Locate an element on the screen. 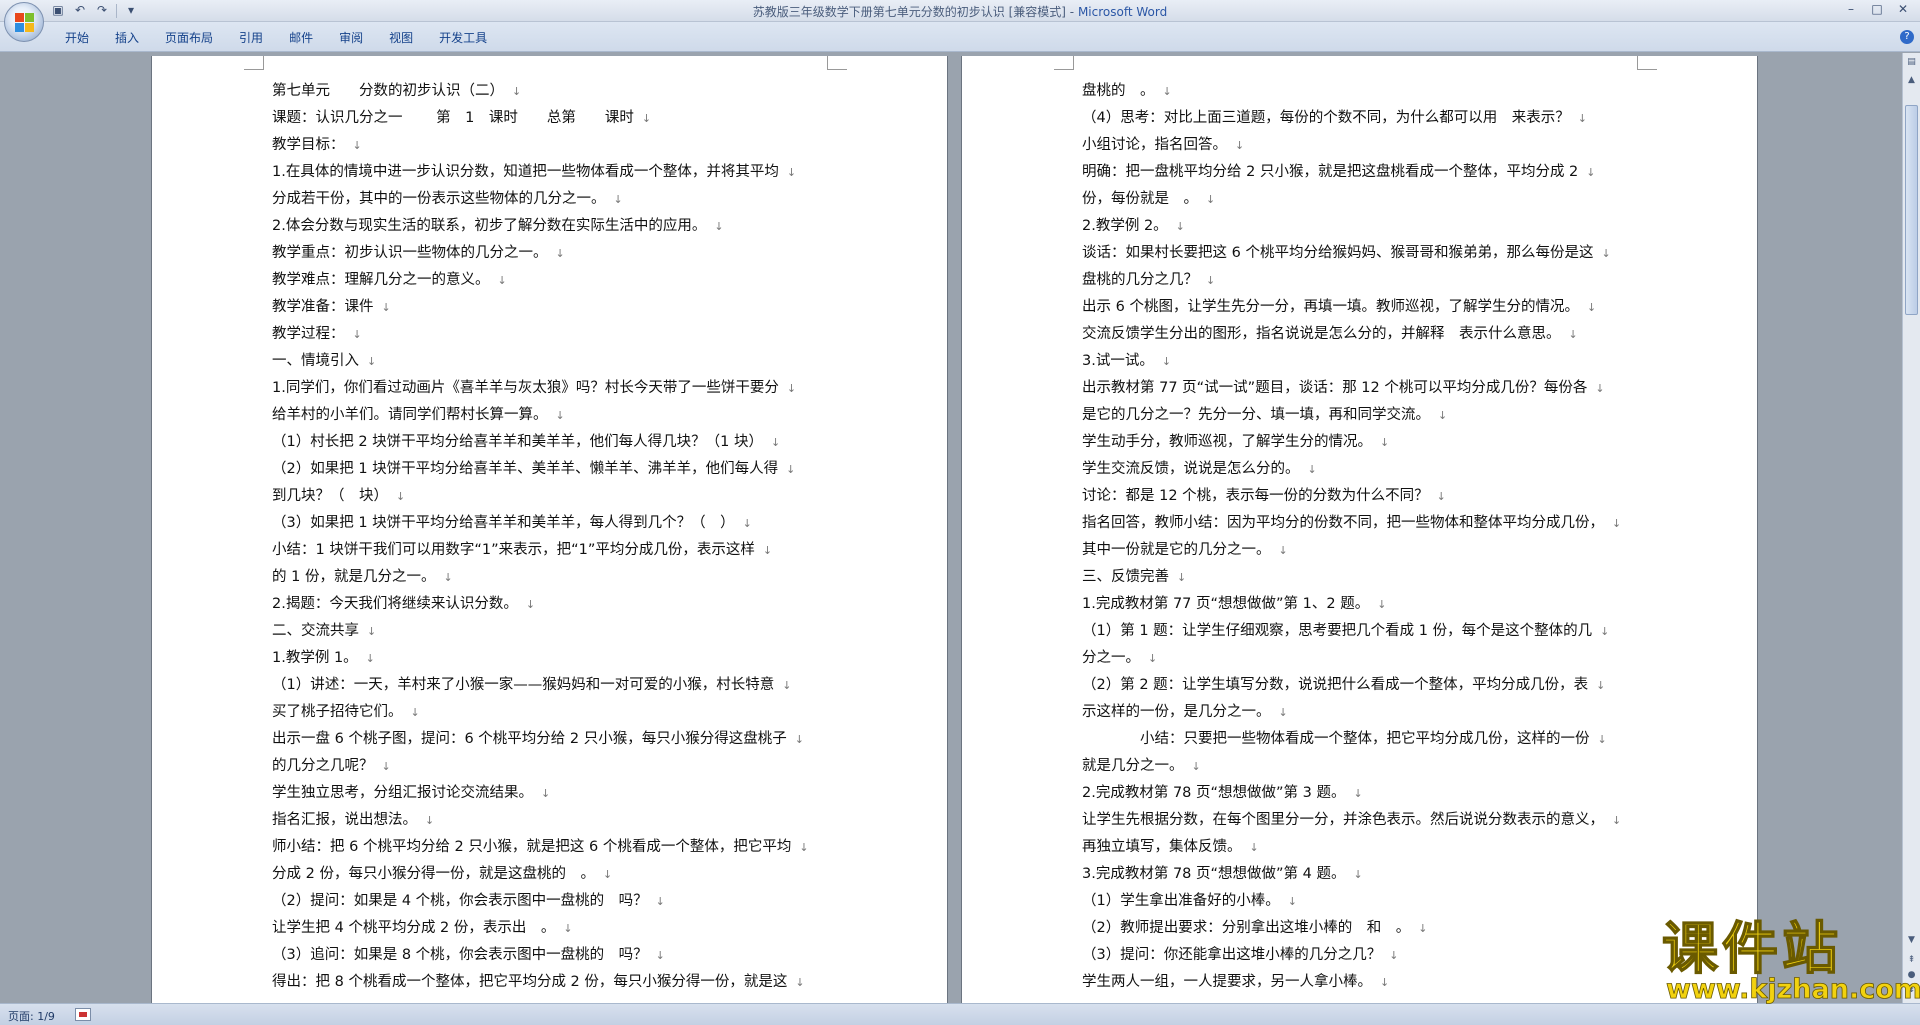  line-text: 分成 2 份，每只小猴分得一份，就是这盘桃的 。 is located at coordinates (433, 874).